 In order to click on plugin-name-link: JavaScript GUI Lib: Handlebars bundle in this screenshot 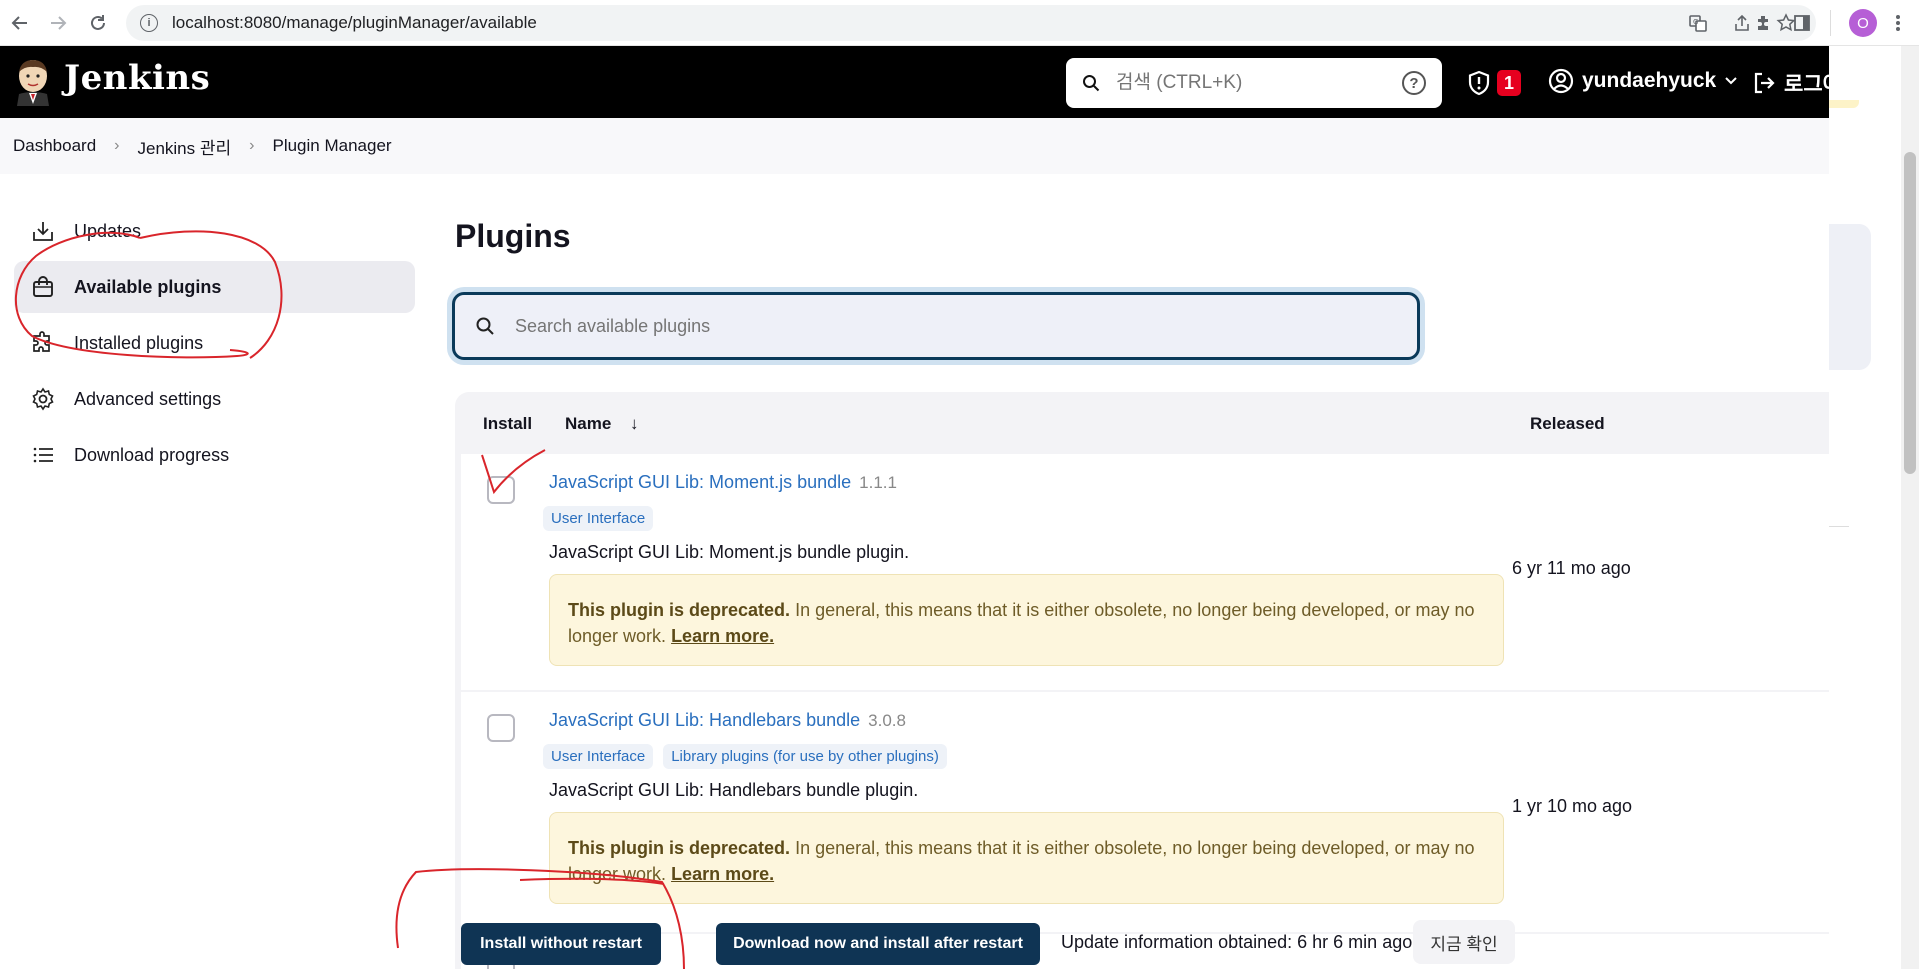, I will do `click(704, 720)`.